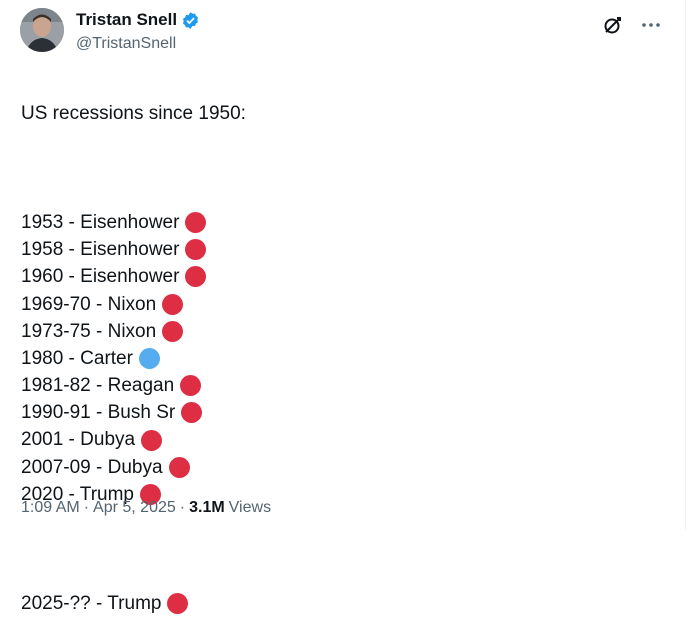  I want to click on recession-line: 1953 - Eisenhower, so click(341, 222).